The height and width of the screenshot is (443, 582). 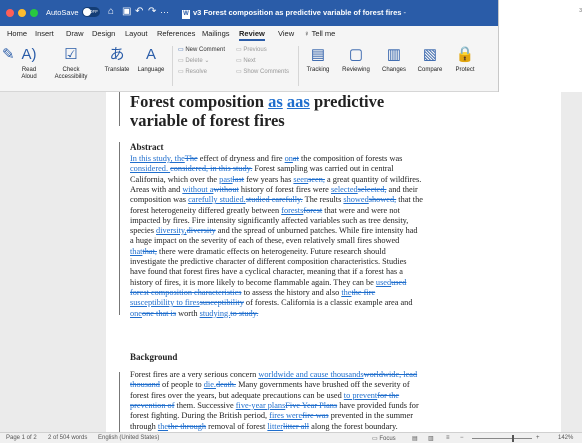 I want to click on tracking-button: ▤ Tracking, so click(x=318, y=59).